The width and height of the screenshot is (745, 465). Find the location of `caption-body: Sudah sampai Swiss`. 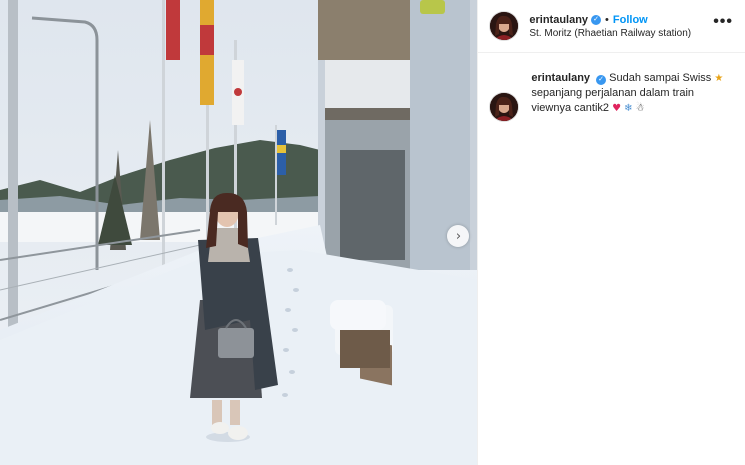

caption-body: Sudah sampai Swiss is located at coordinates (660, 78).